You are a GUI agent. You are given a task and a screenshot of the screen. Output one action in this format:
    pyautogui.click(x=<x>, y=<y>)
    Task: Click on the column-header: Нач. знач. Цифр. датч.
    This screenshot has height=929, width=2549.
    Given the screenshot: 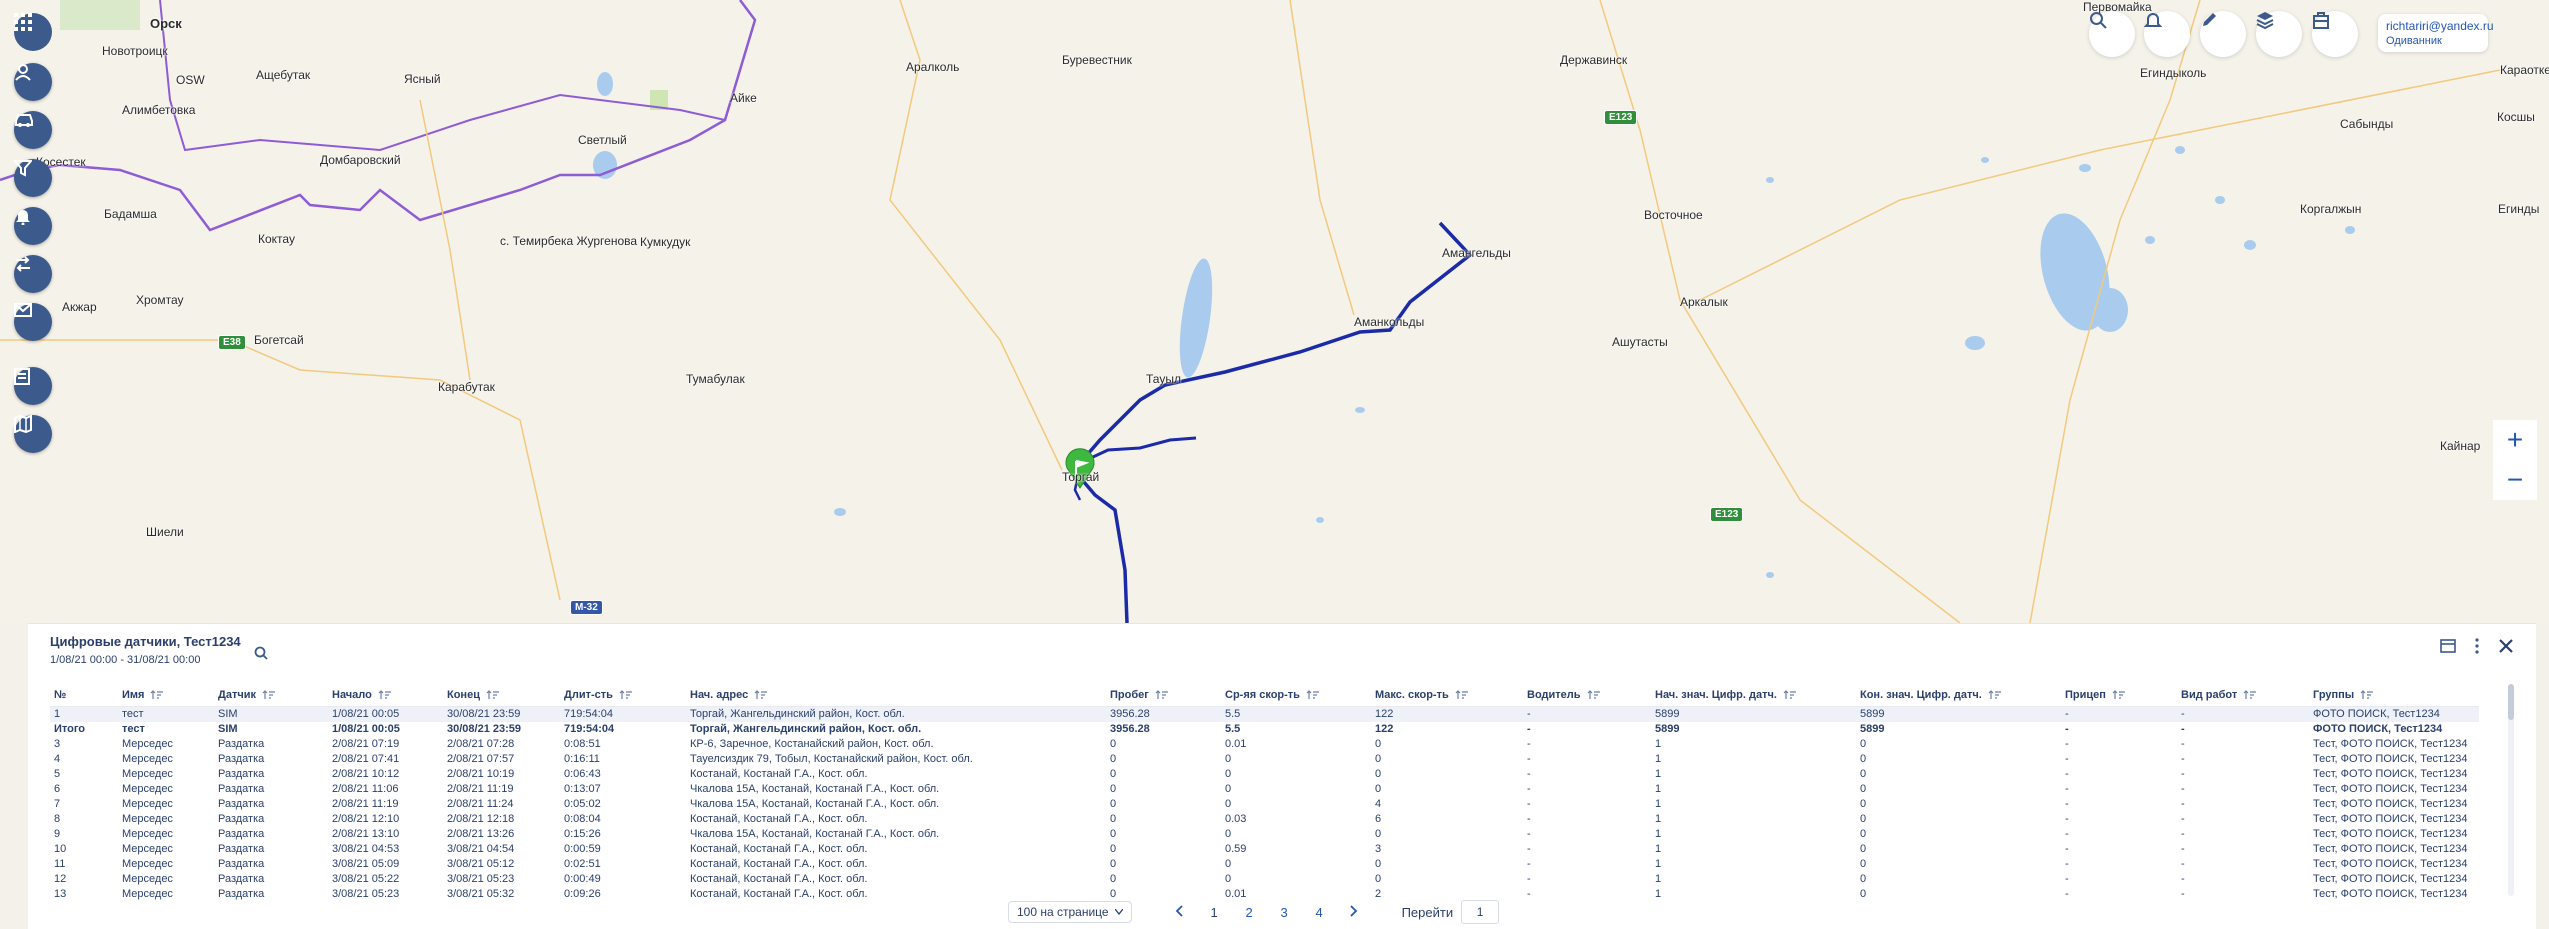 What is the action you would take?
    pyautogui.click(x=1753, y=695)
    